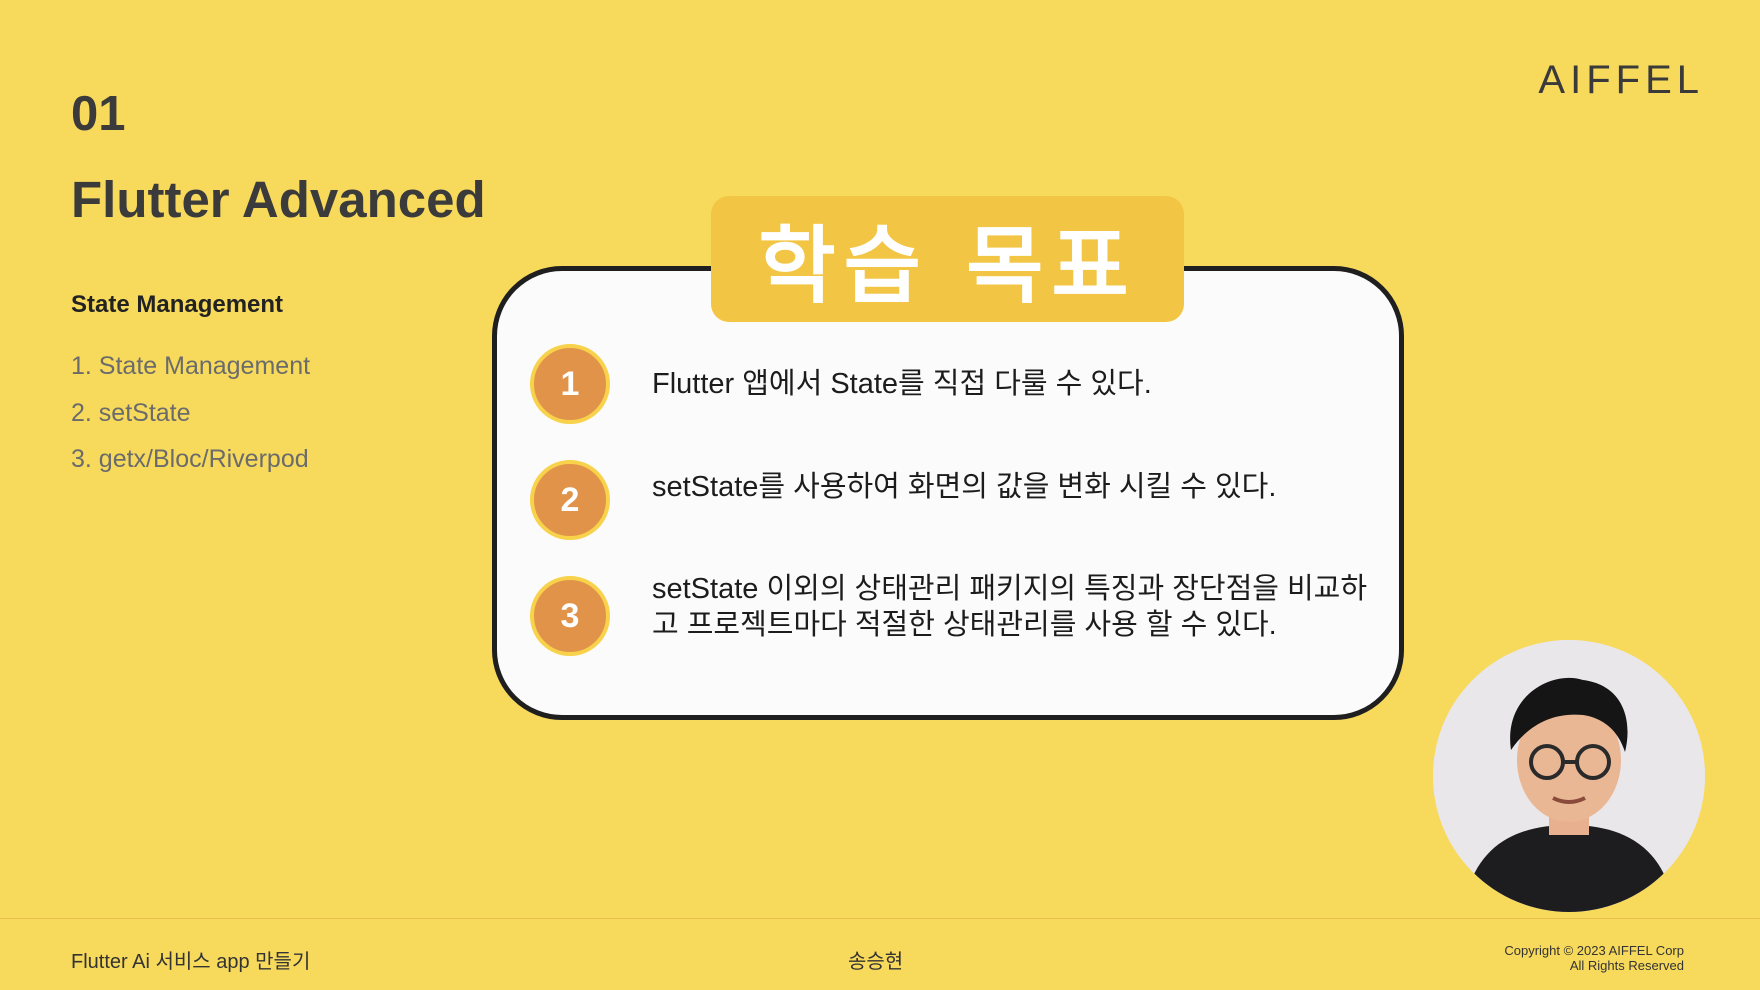 The height and width of the screenshot is (990, 1760). What do you see at coordinates (902, 384) in the screenshot?
I see `goal-text-1: Flutter 앱에서 State를 직접 다룰 수 있다.` at bounding box center [902, 384].